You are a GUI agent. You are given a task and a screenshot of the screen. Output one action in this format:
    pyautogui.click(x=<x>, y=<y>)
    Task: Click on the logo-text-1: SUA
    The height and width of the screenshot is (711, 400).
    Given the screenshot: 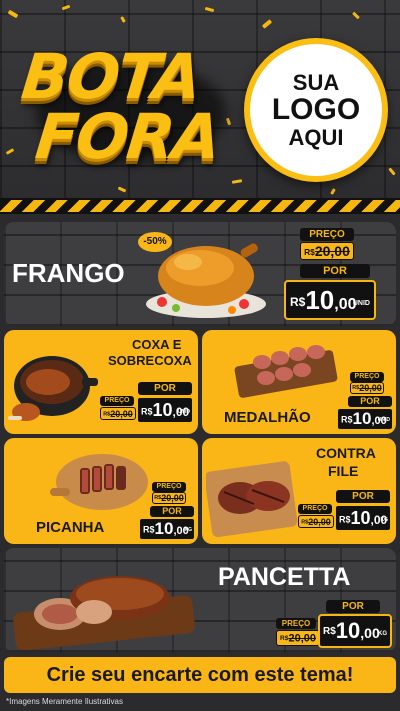 What is the action you would take?
    pyautogui.click(x=316, y=83)
    